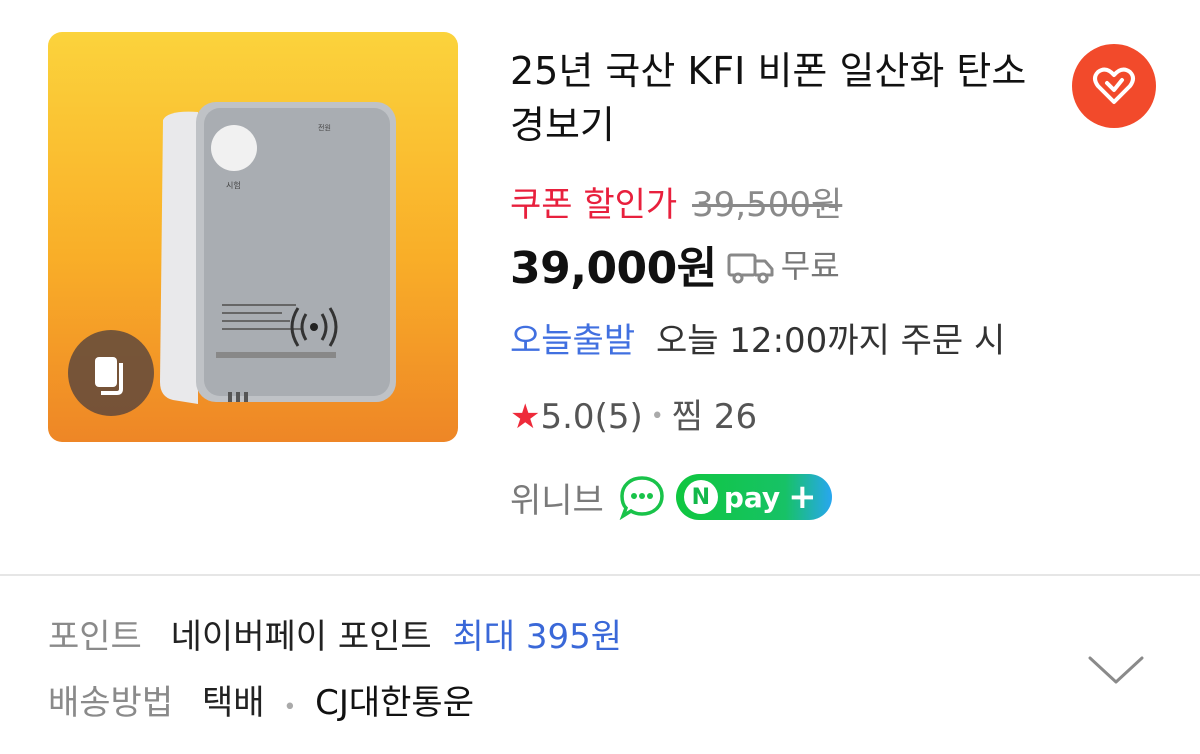 The height and width of the screenshot is (754, 1200). What do you see at coordinates (714, 417) in the screenshot?
I see `wish-count: 찜 26` at bounding box center [714, 417].